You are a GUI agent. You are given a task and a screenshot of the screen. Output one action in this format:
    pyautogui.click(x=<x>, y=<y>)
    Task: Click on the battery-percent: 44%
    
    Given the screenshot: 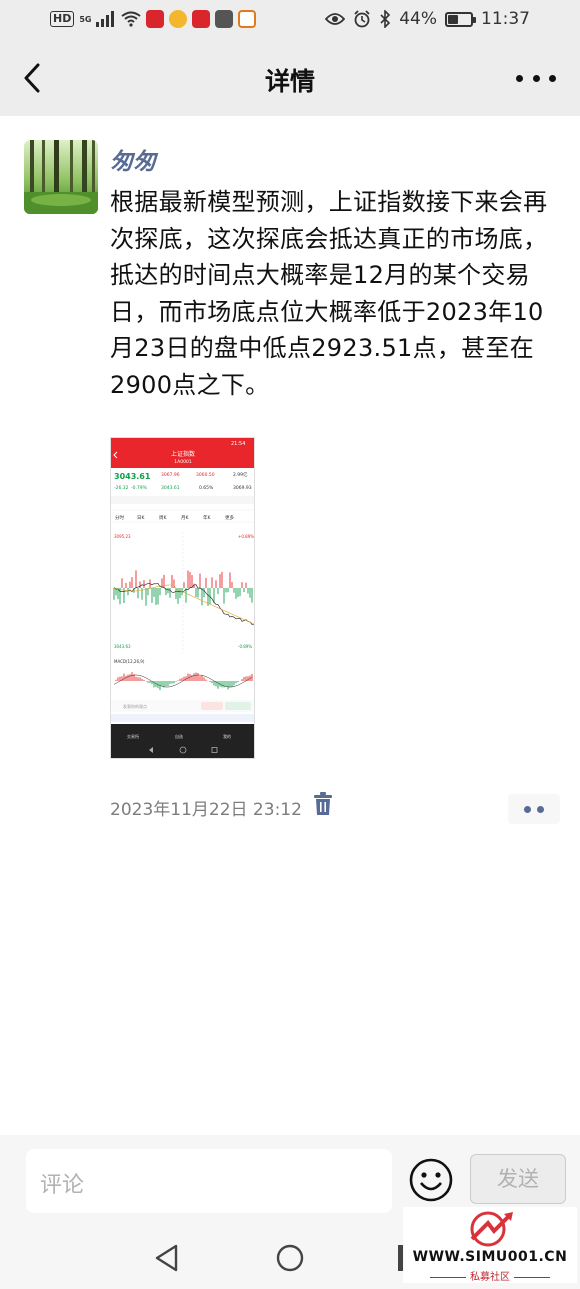 What is the action you would take?
    pyautogui.click(x=418, y=19)
    